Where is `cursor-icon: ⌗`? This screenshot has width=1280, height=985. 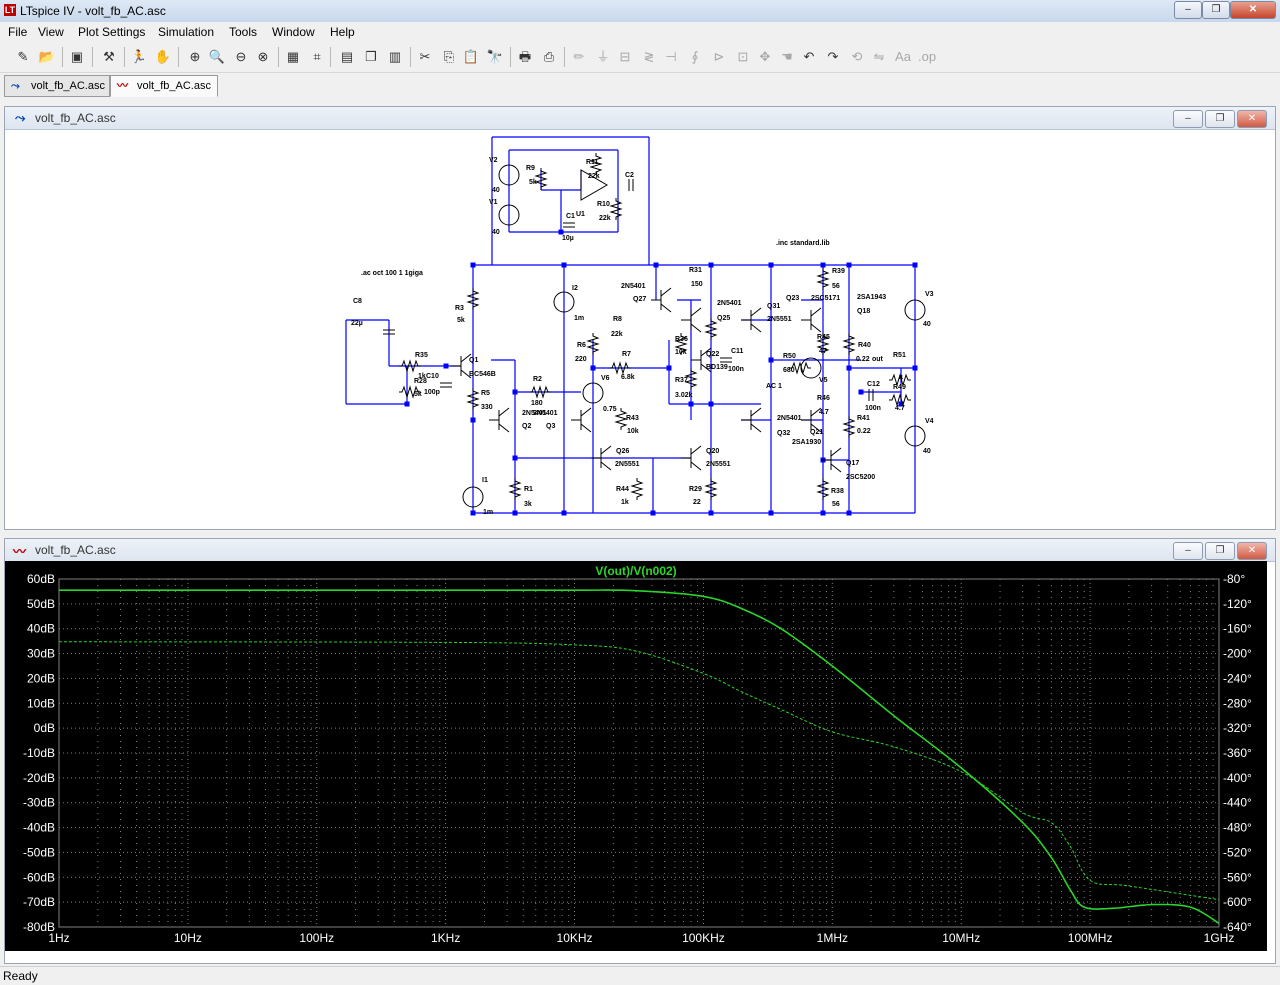
cursor-icon: ⌗ is located at coordinates (317, 57).